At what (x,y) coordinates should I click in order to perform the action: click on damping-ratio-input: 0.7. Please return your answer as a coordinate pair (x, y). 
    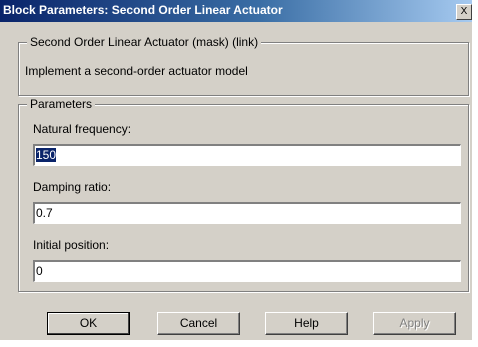
    Looking at the image, I should click on (247, 213).